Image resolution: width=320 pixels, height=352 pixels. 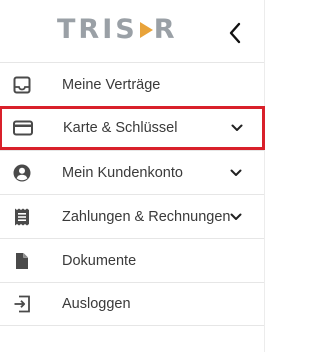 I want to click on trisor-logo: TRIS R, so click(x=117, y=29).